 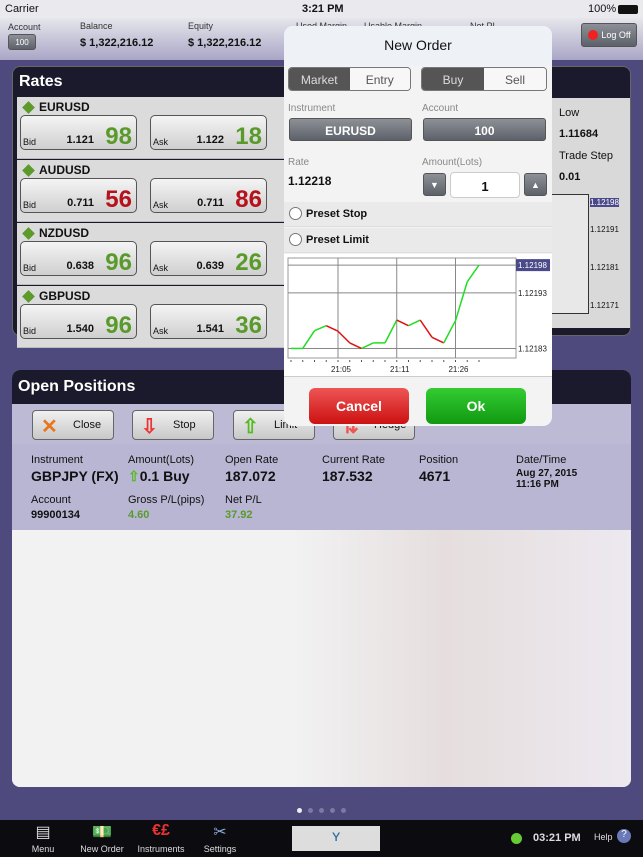 What do you see at coordinates (252, 460) in the screenshot?
I see `col-label: Open Rate` at bounding box center [252, 460].